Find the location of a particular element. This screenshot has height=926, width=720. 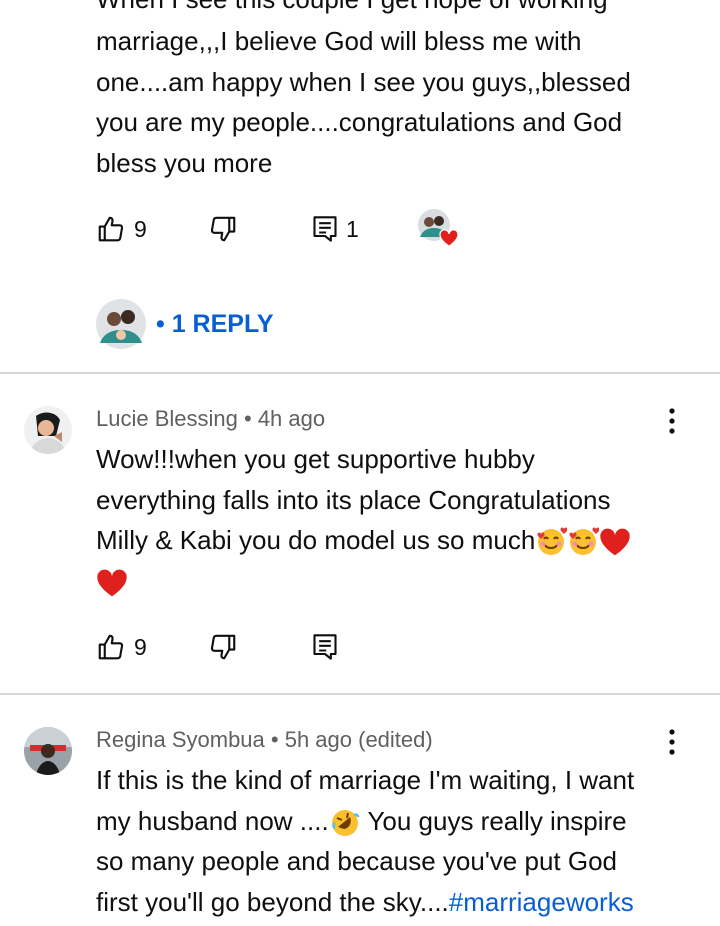

comment-header: Regina Syombua • 5h ago (edited) is located at coordinates (264, 740).